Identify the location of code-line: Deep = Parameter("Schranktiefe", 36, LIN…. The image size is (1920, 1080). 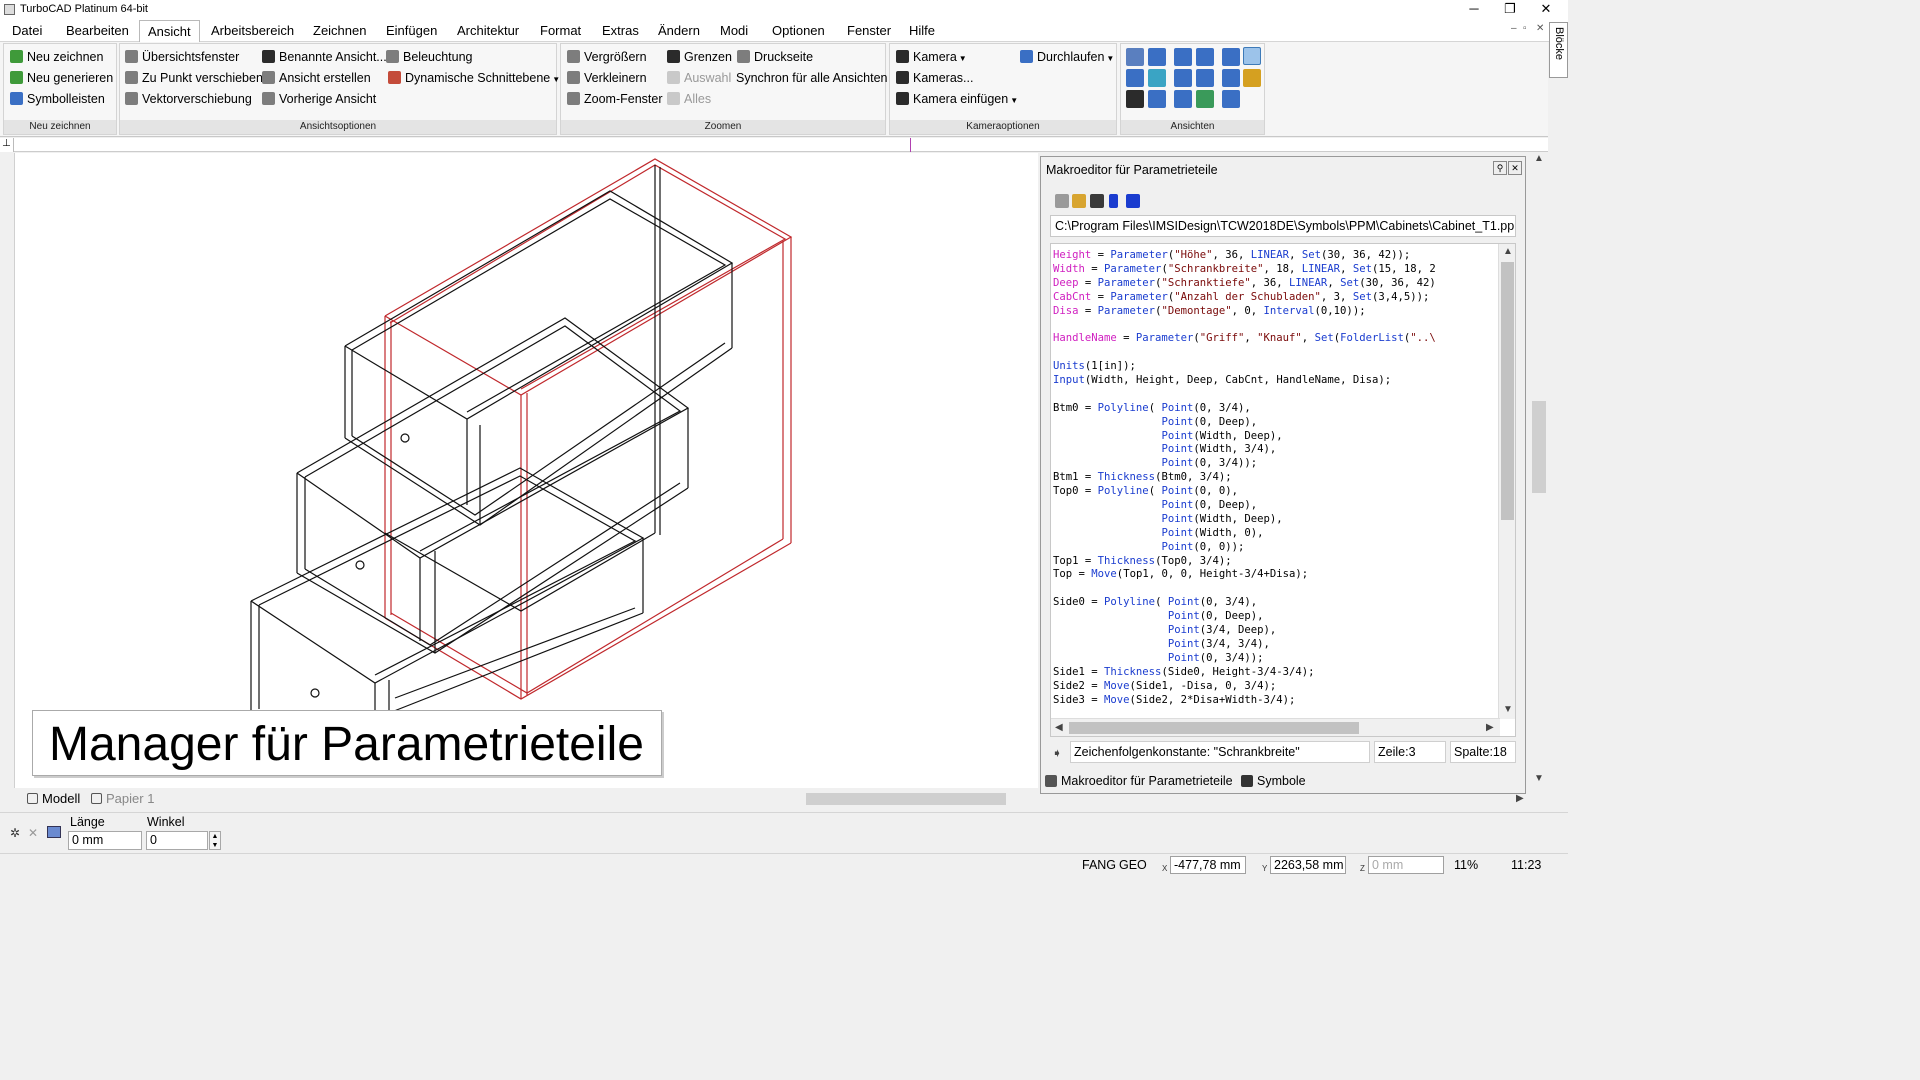
(1244, 284).